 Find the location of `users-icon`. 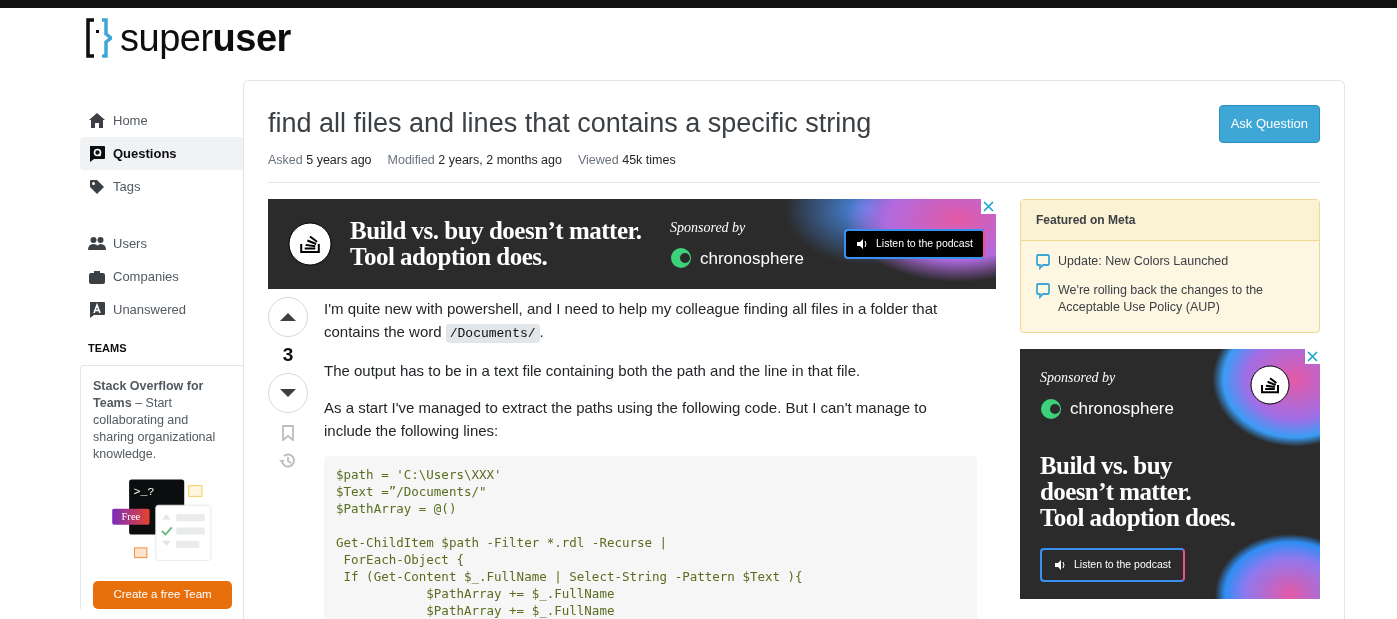

users-icon is located at coordinates (97, 243).